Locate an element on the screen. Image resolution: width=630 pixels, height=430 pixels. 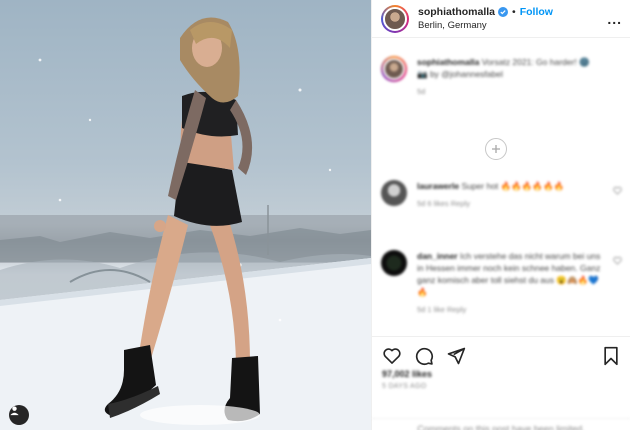
avatar is located at coordinates (395, 18).